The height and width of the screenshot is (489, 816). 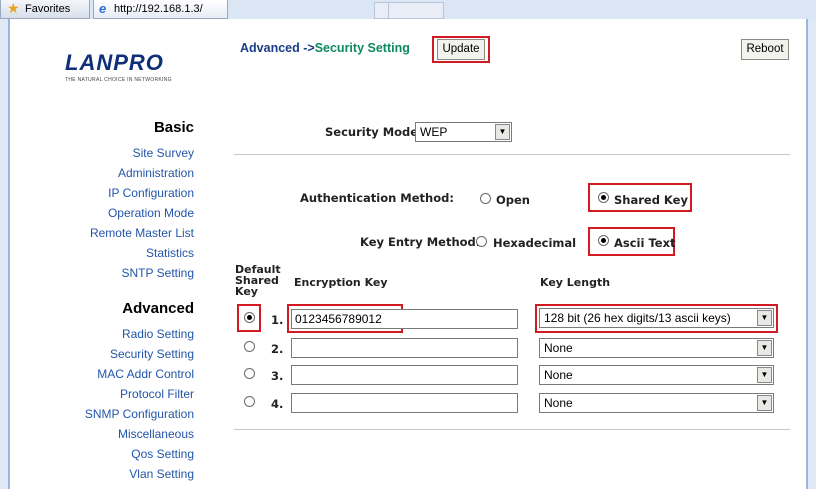 I want to click on nav-sntp-setting: SNTP Setting, so click(x=142, y=273).